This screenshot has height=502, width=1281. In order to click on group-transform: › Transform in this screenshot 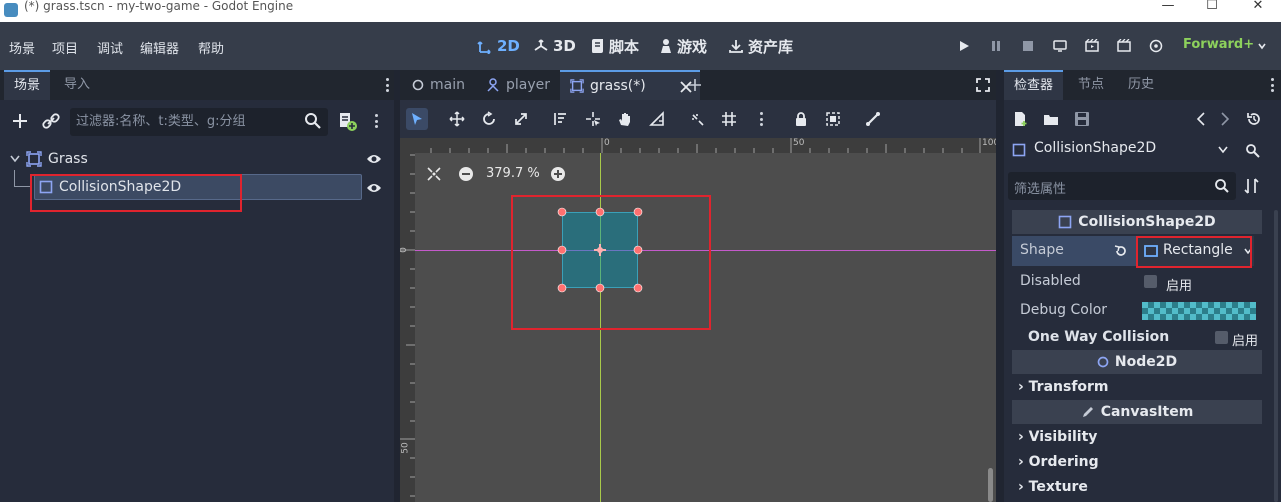, I will do `click(1063, 387)`.